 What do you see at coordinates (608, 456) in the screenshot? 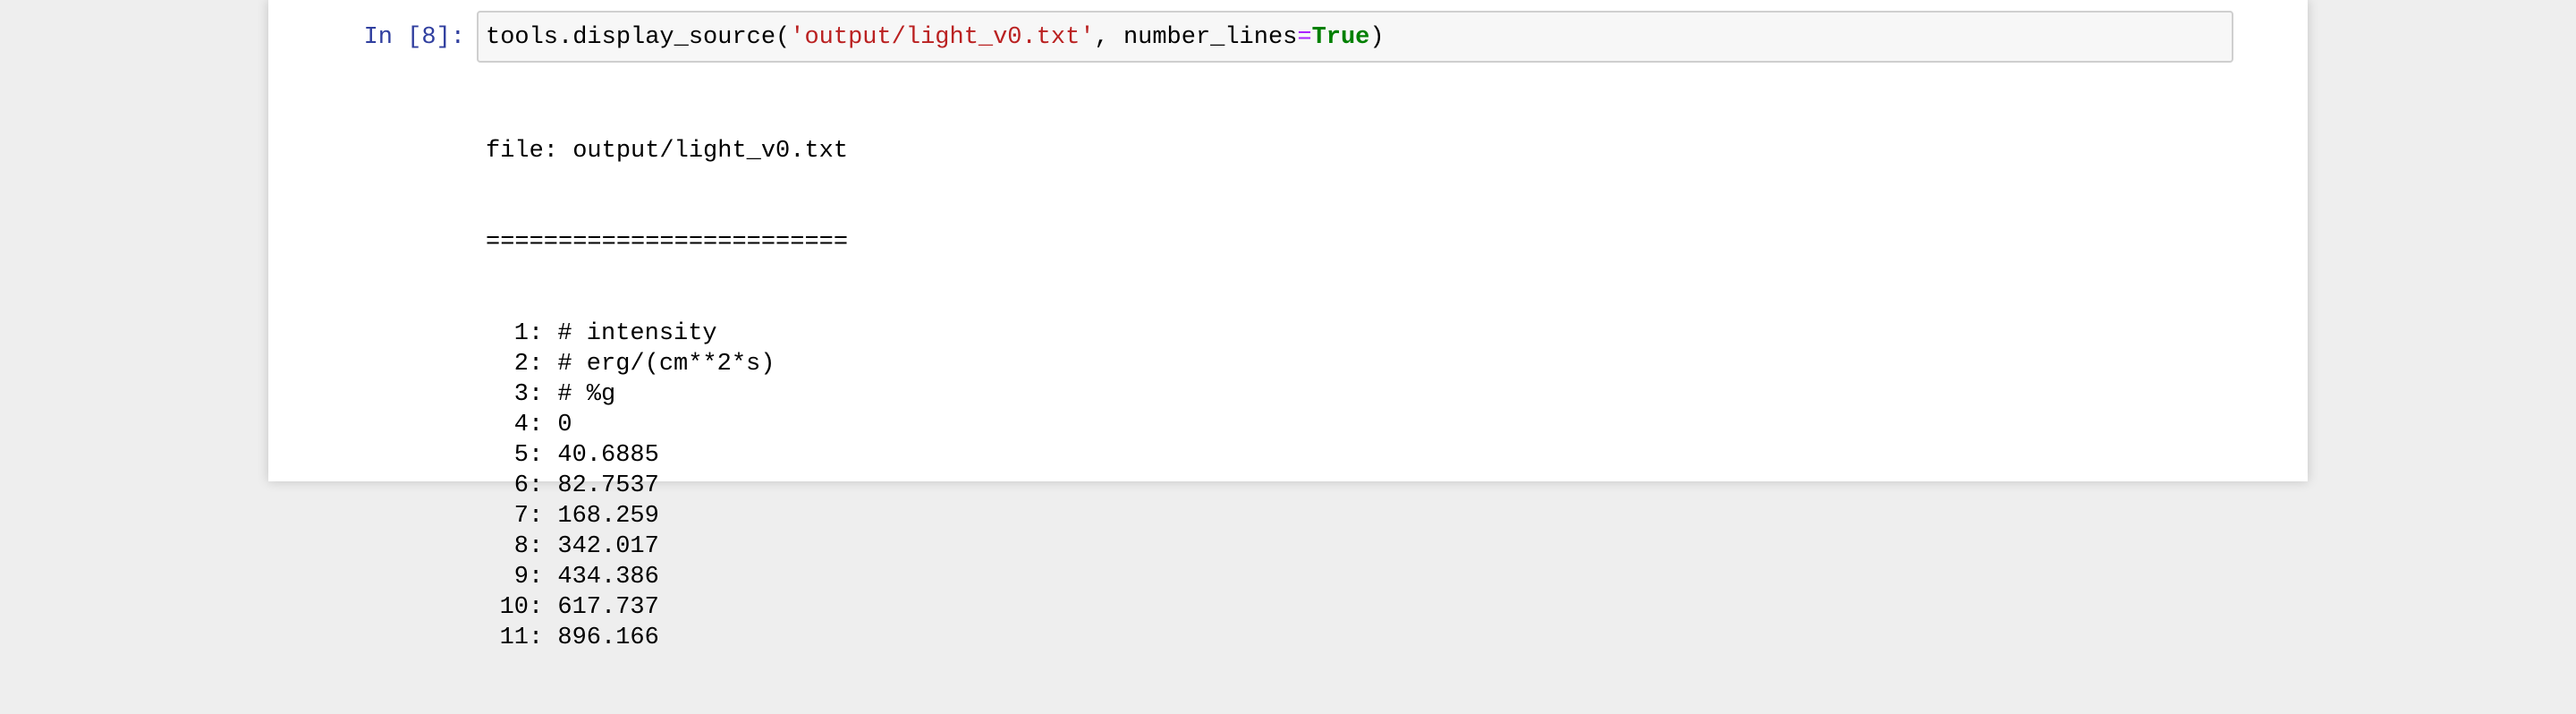
I see `output-line-text: 40.6885` at bounding box center [608, 456].